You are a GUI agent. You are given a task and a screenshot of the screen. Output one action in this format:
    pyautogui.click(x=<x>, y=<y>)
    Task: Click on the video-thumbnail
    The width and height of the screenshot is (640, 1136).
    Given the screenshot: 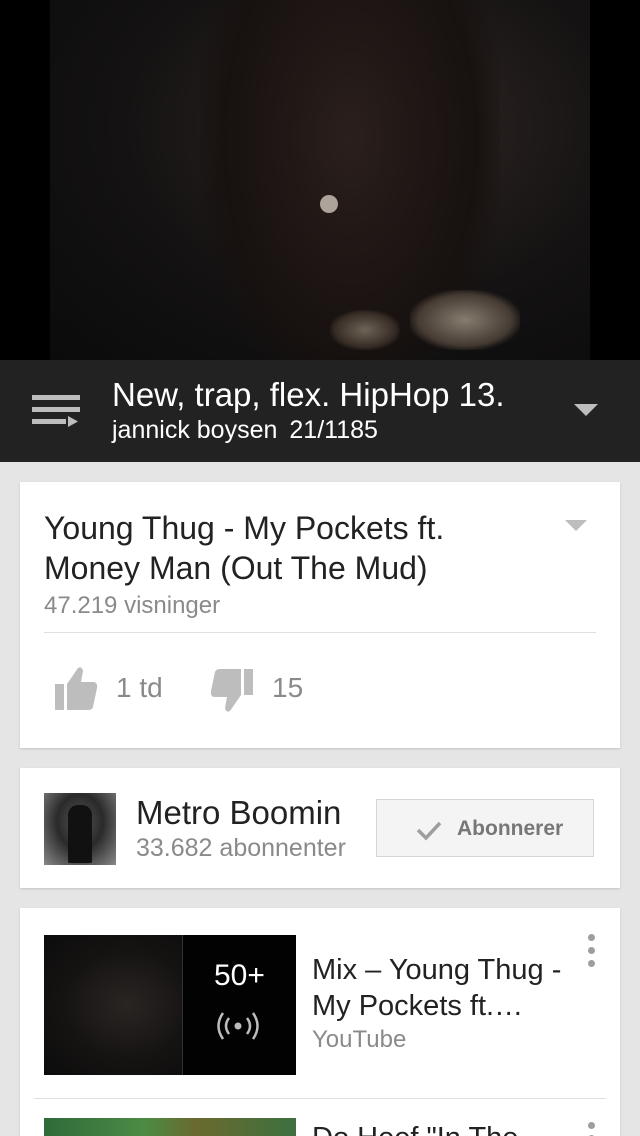 What is the action you would take?
    pyautogui.click(x=170, y=1127)
    